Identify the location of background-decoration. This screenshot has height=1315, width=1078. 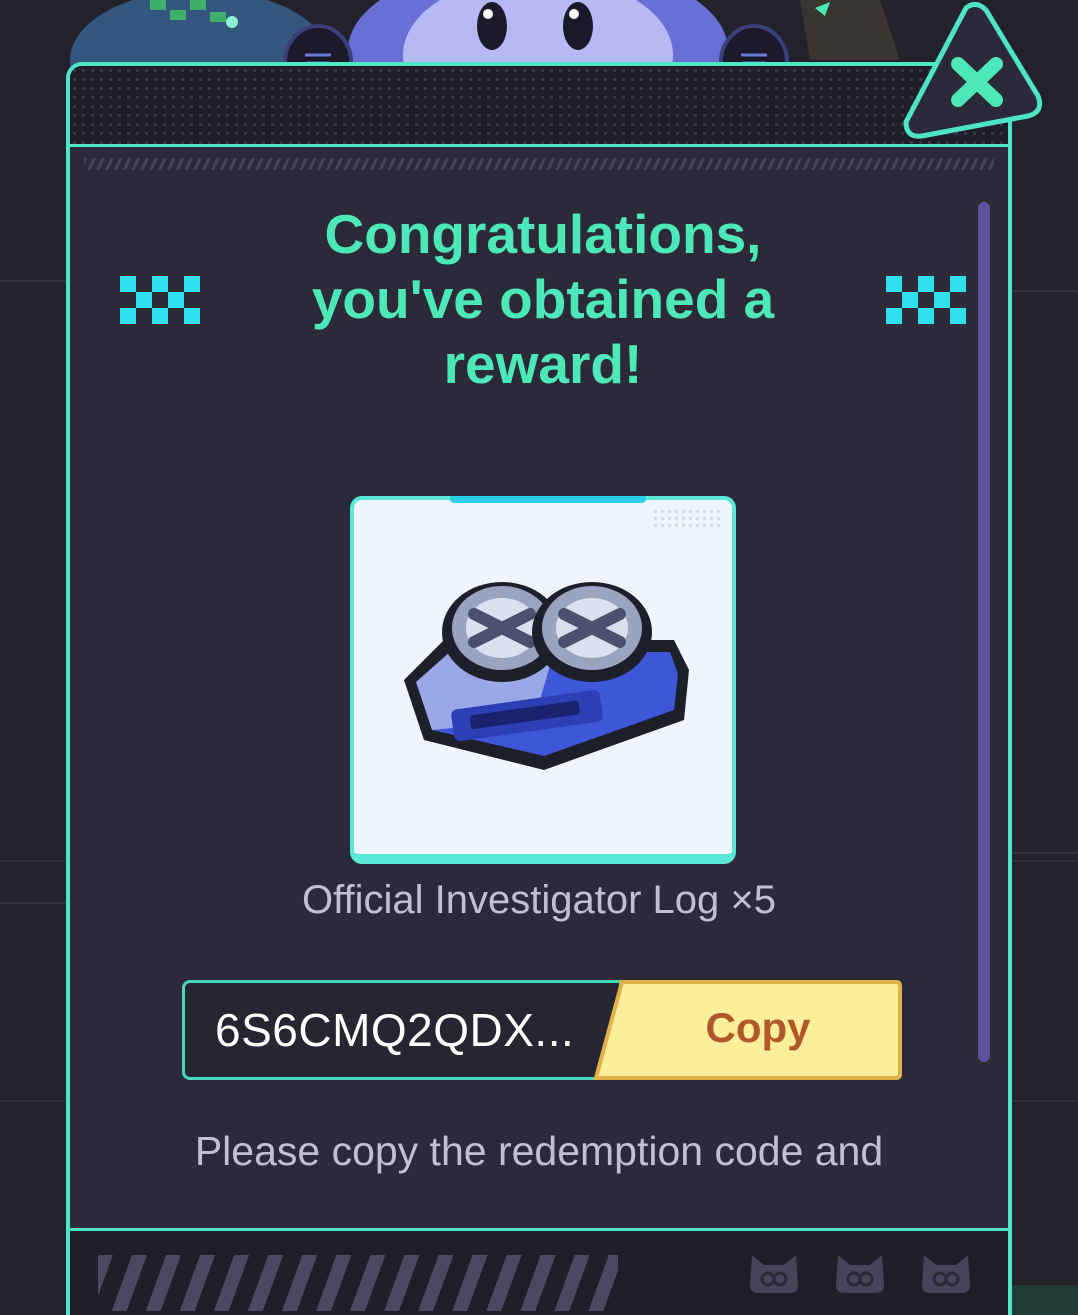
(850, 30).